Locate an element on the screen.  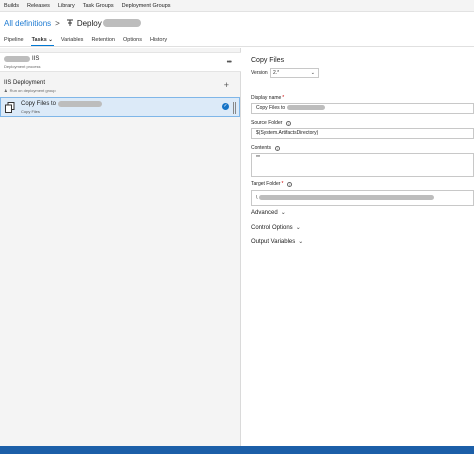
target-folder-value: \ is located at coordinates (257, 198).